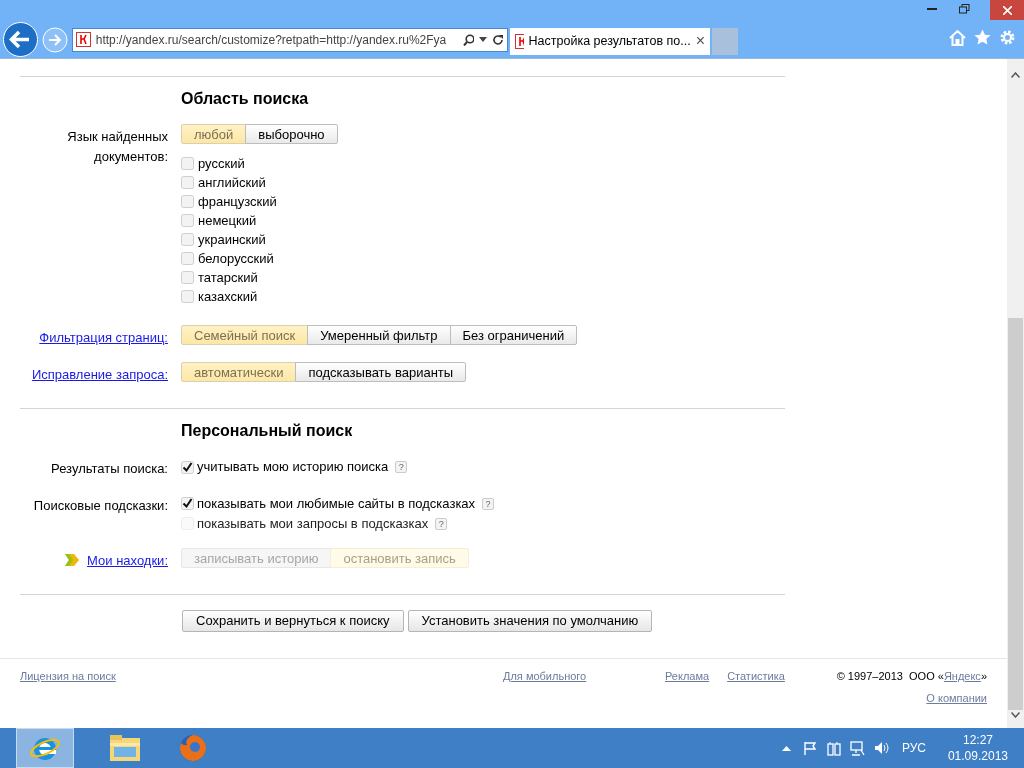 This screenshot has height=768, width=1024. What do you see at coordinates (291, 134) in the screenshot?
I see `segment-button: выборочно` at bounding box center [291, 134].